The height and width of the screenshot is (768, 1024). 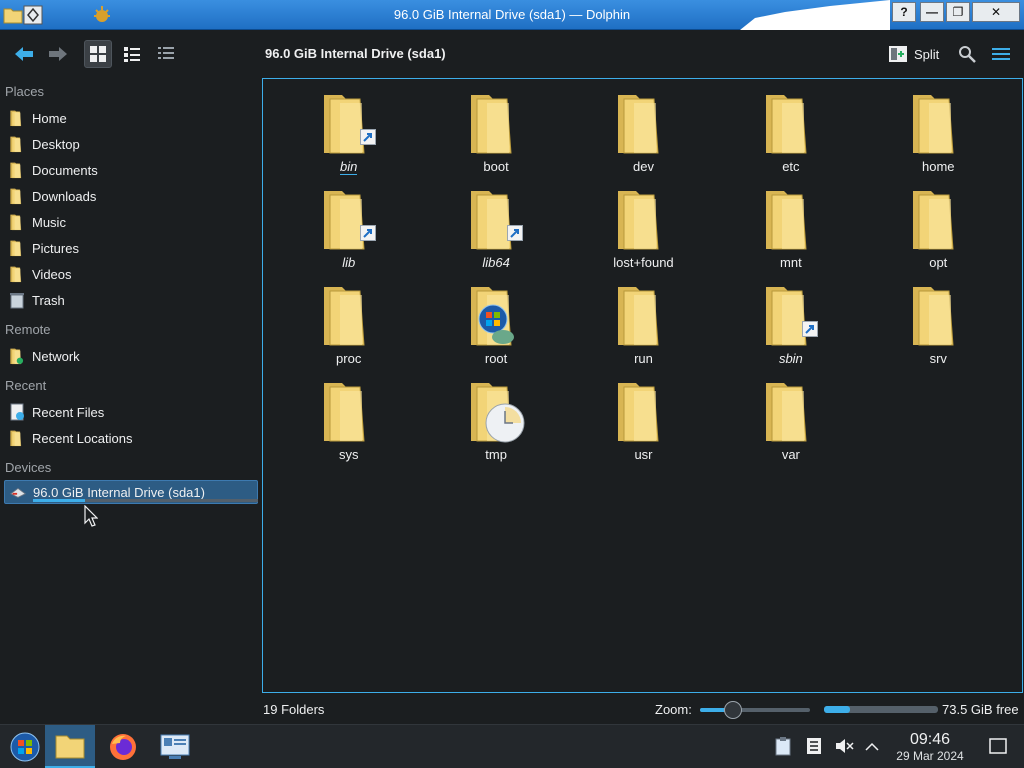 What do you see at coordinates (131, 118) in the screenshot?
I see `sidebar-item-home: Home` at bounding box center [131, 118].